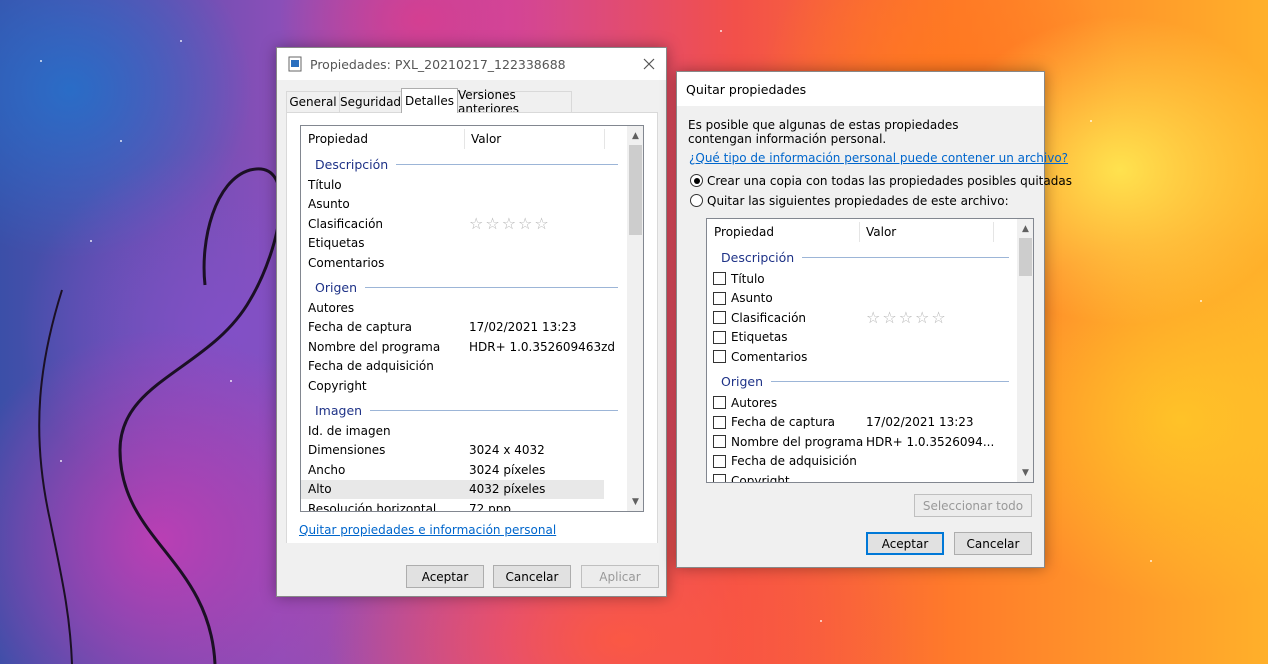  Describe the element at coordinates (352, 164) in the screenshot. I see `group-label: Descripción` at that location.